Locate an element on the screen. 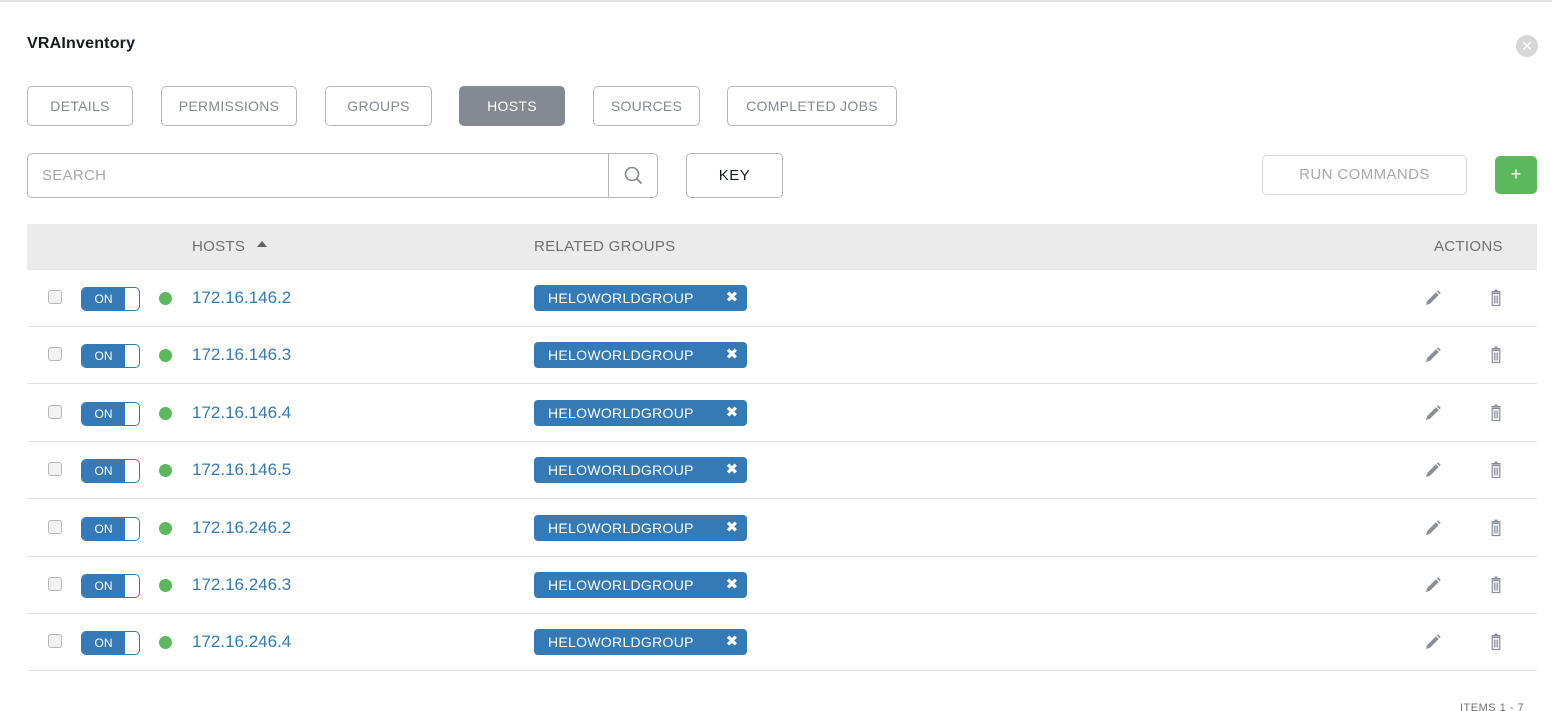 The width and height of the screenshot is (1552, 711). tab-sources: SOURCES is located at coordinates (646, 106).